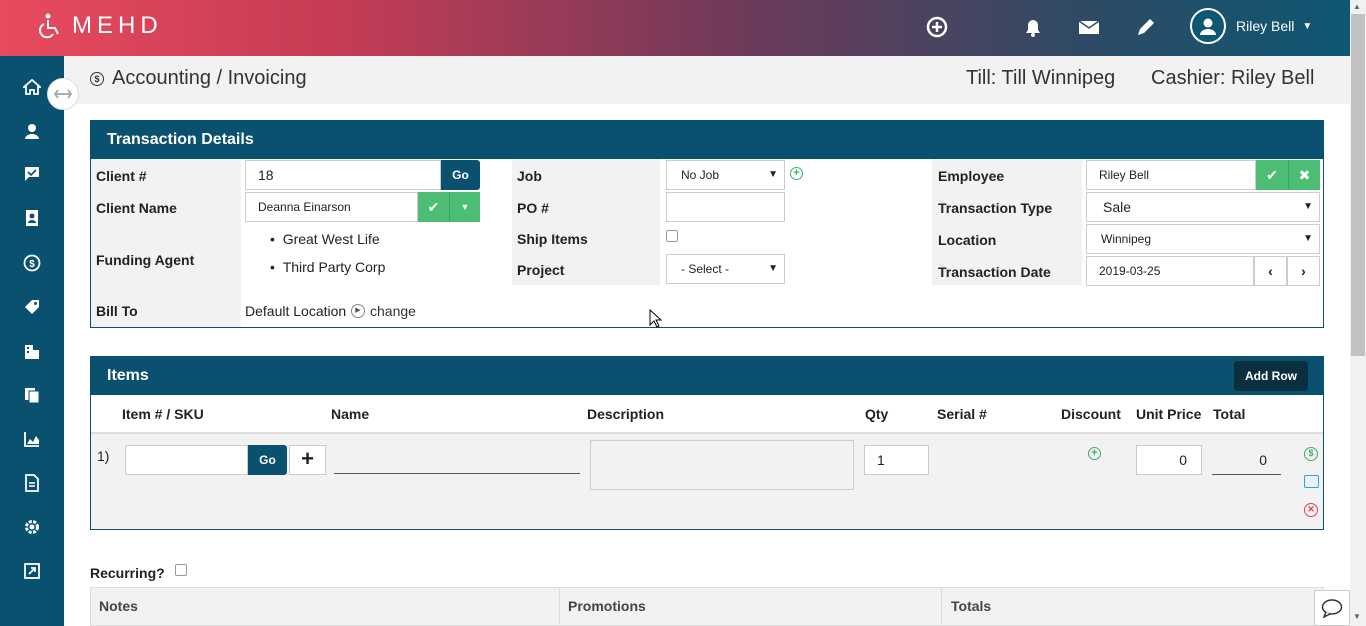  What do you see at coordinates (1311, 481) in the screenshot?
I see `image-icon` at bounding box center [1311, 481].